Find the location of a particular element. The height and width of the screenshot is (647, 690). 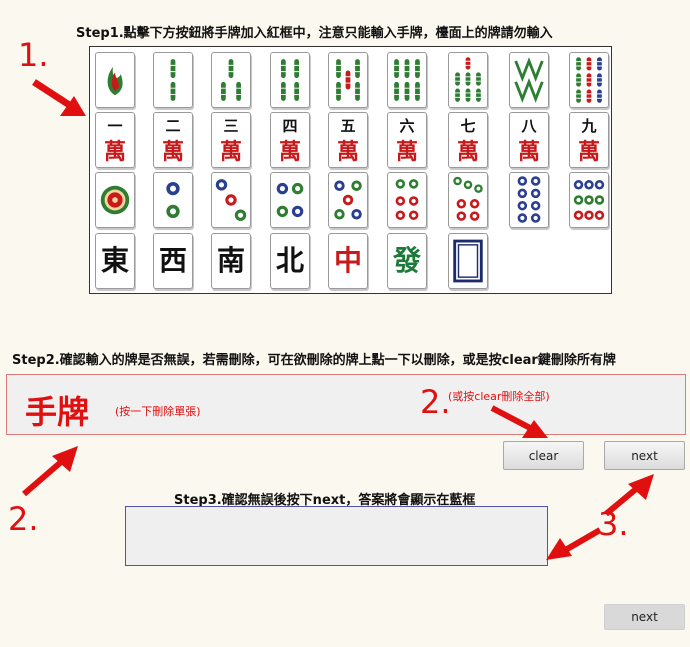

tile-honor-white-dragon is located at coordinates (468, 261).